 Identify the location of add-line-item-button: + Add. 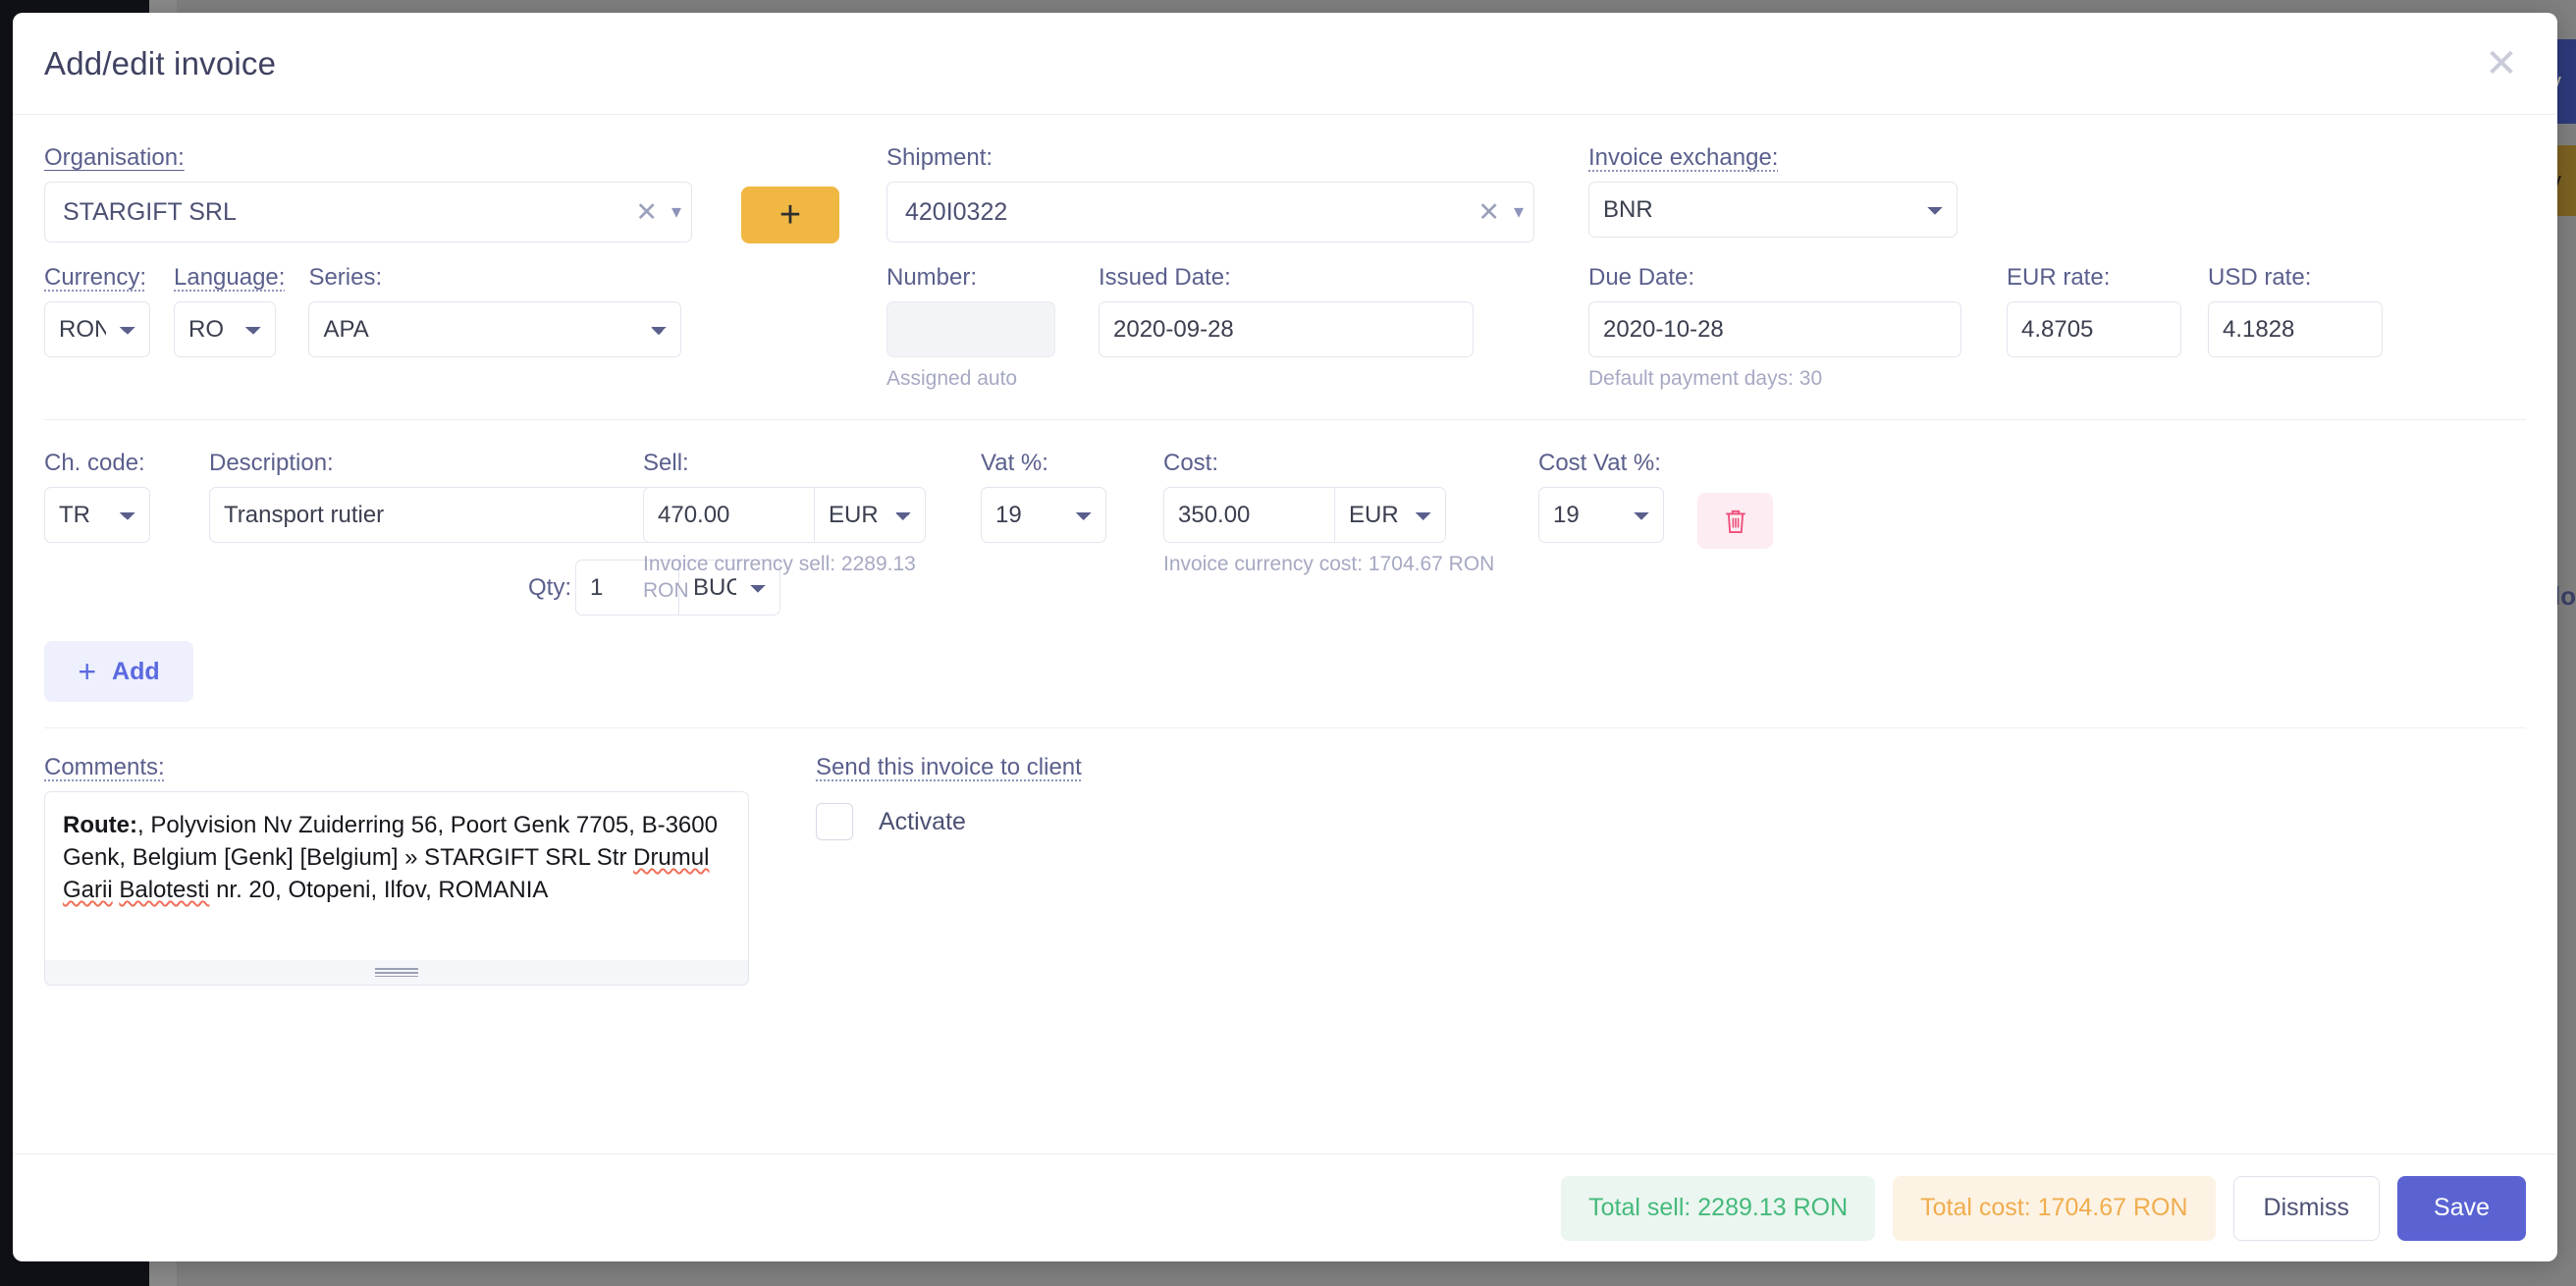
(118, 672).